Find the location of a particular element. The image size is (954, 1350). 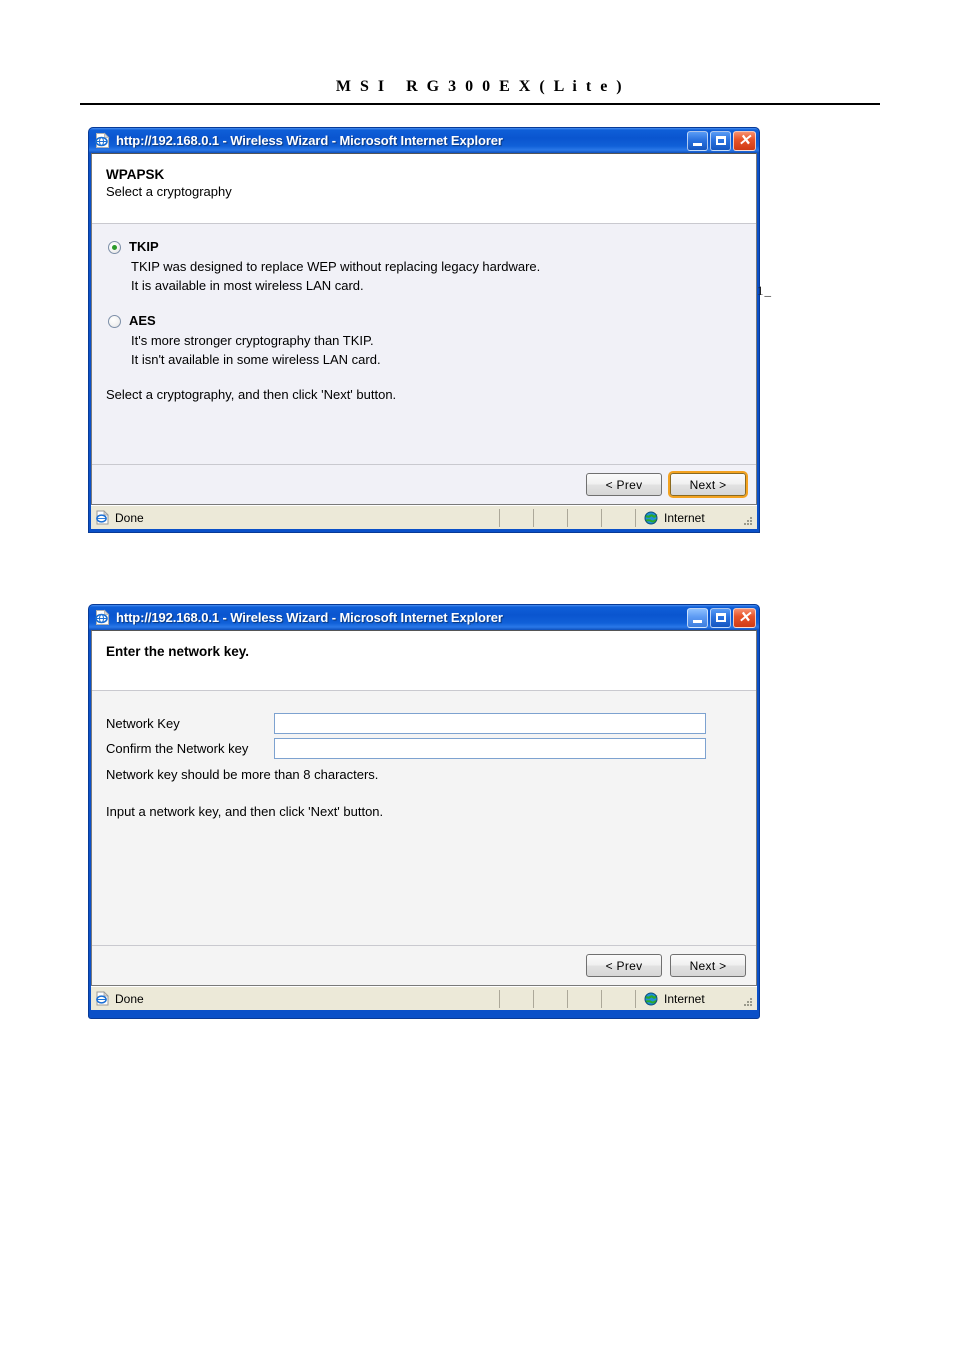

radio-option-aes: AES is located at coordinates (431, 321).